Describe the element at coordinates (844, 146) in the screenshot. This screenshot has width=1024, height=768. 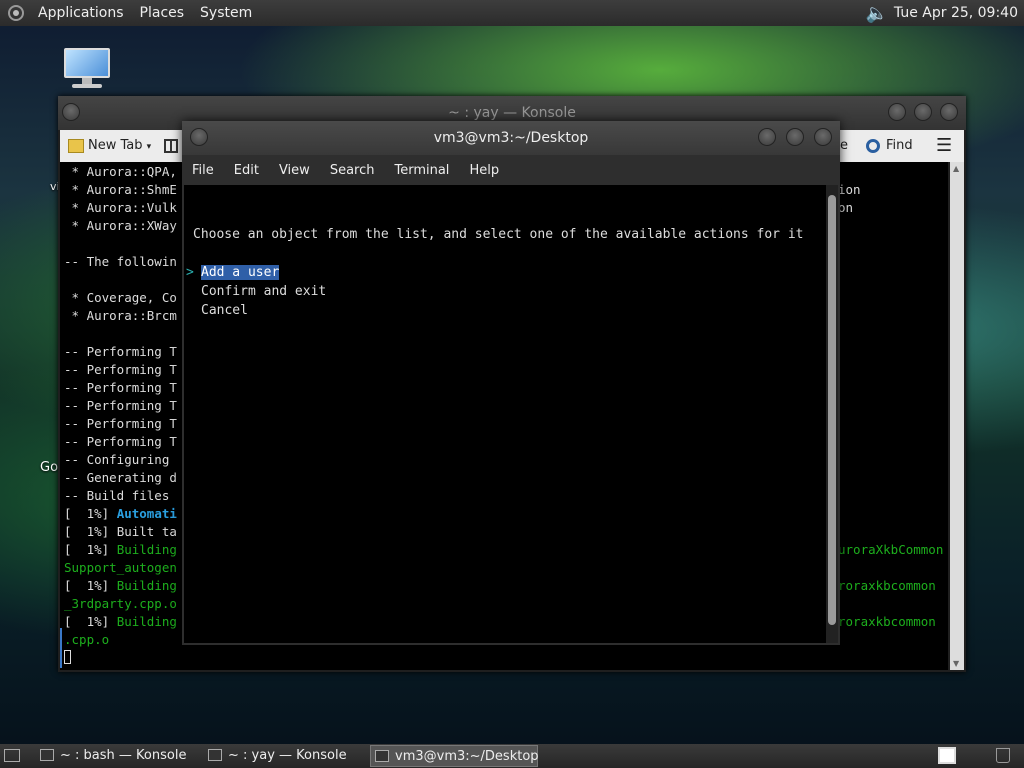
I see `toolbar-partial-label: e` at that location.